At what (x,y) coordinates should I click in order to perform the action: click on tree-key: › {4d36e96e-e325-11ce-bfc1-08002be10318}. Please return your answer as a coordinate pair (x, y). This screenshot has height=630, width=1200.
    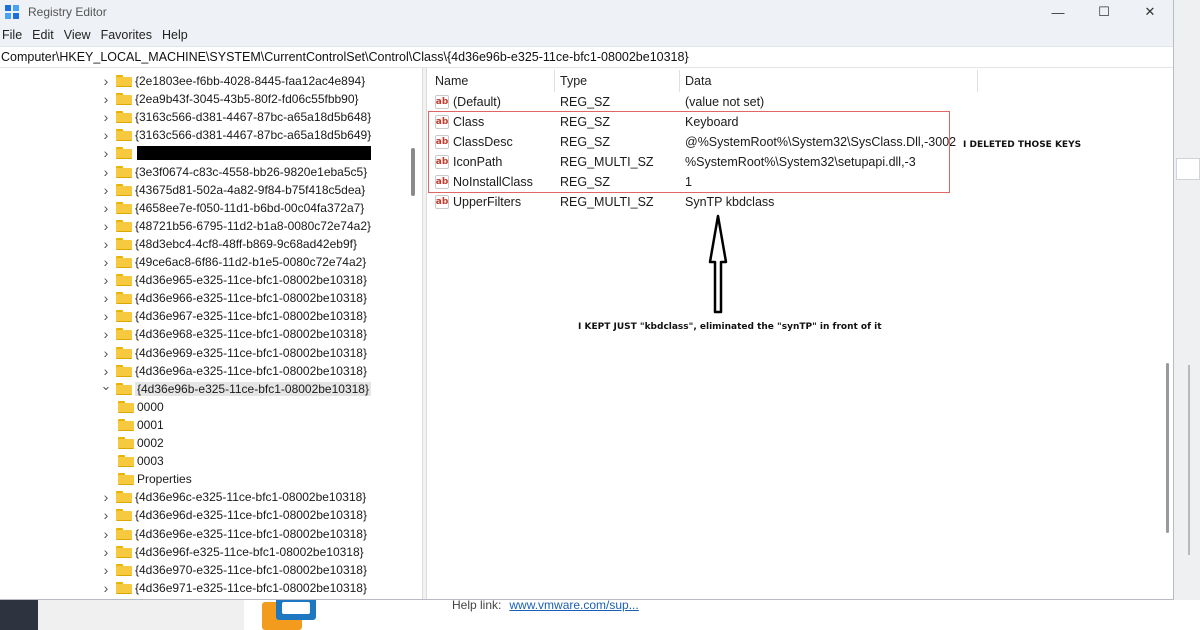
    Looking at the image, I should click on (233, 534).